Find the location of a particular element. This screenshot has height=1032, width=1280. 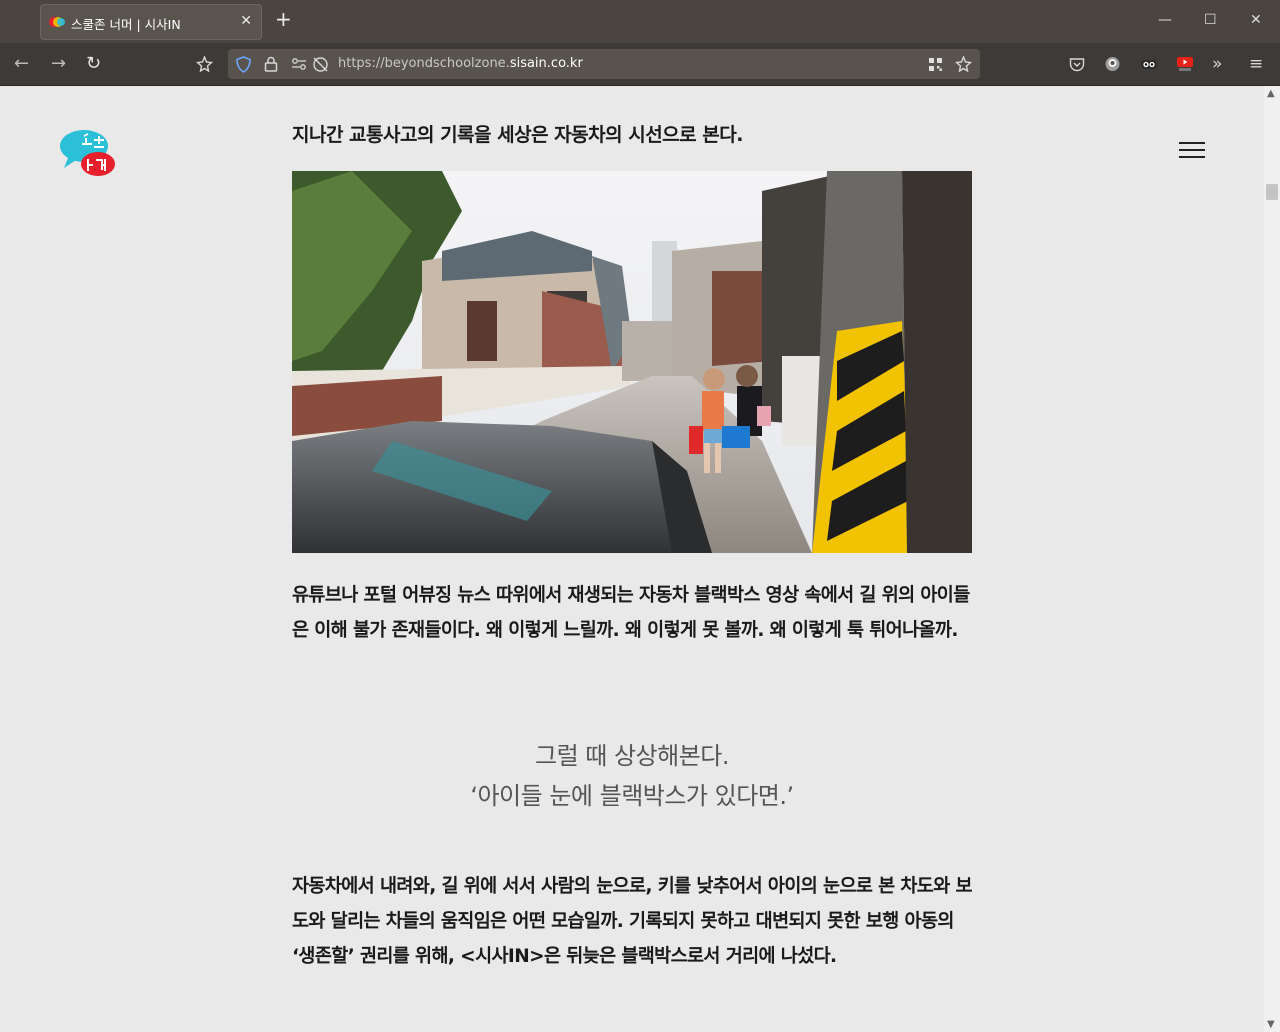

tab-strip: 스쿨존 너머 | 시사IN ✕ + — ☐ ✕ is located at coordinates (640, 21).